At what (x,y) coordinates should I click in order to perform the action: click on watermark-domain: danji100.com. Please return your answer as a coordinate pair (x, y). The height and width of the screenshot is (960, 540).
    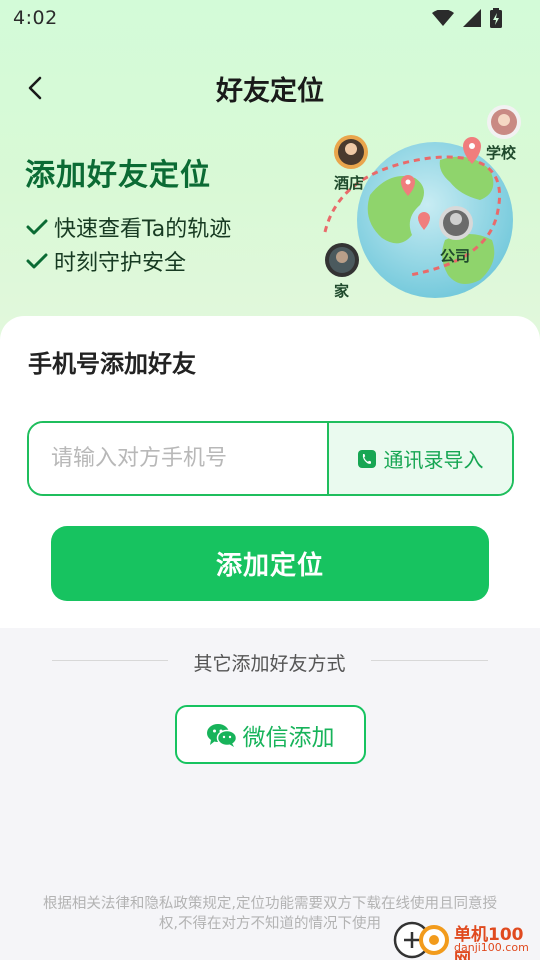
    Looking at the image, I should click on (491, 947).